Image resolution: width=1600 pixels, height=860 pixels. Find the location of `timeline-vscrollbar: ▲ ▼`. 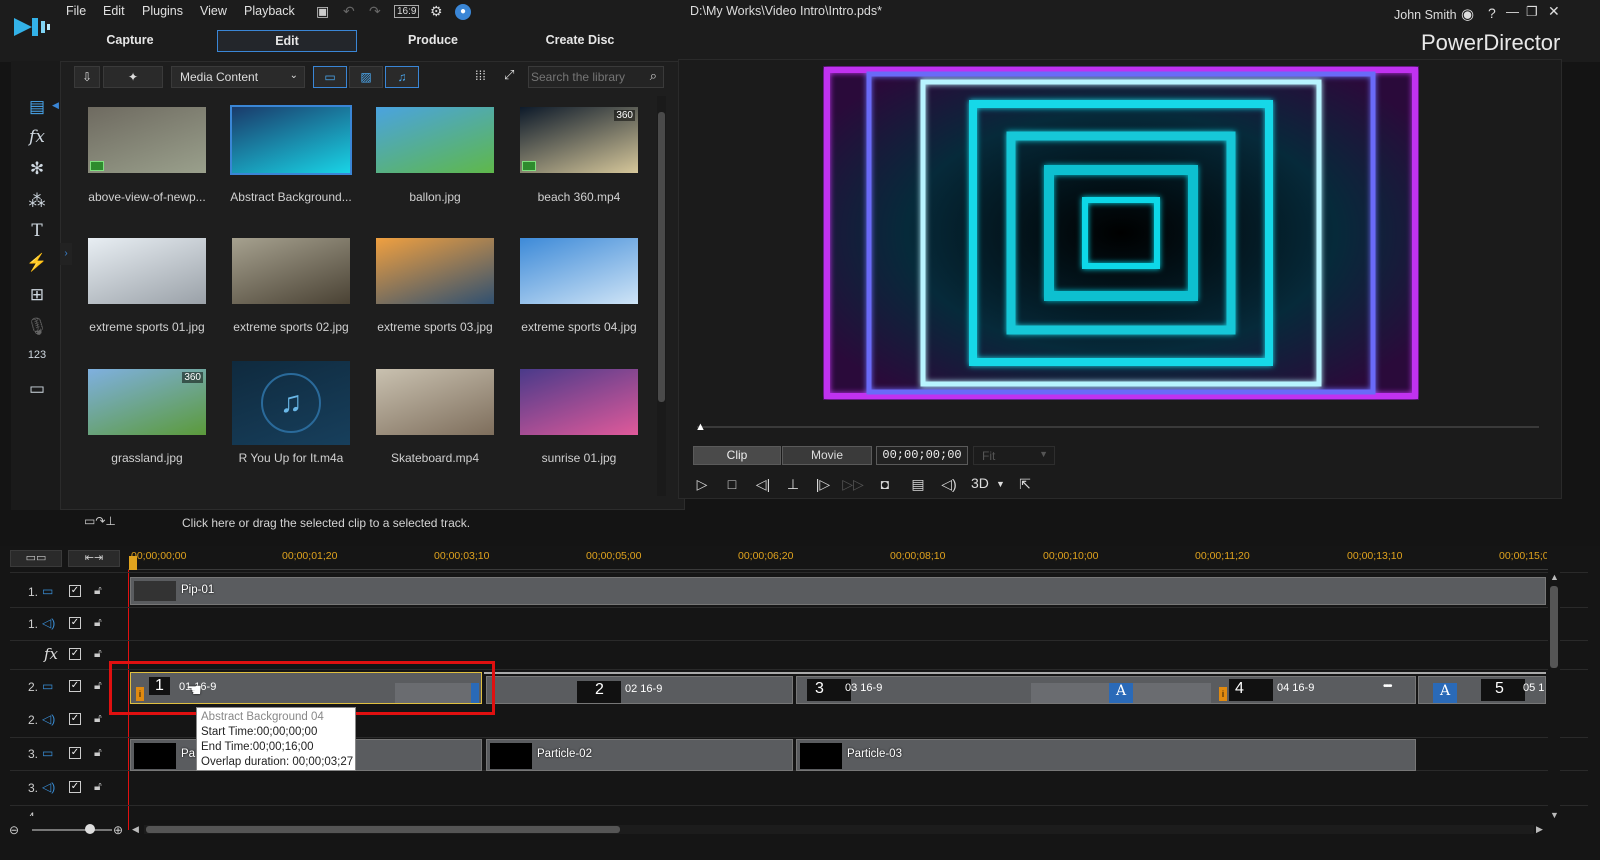

timeline-vscrollbar: ▲ ▼ is located at coordinates (1554, 696).